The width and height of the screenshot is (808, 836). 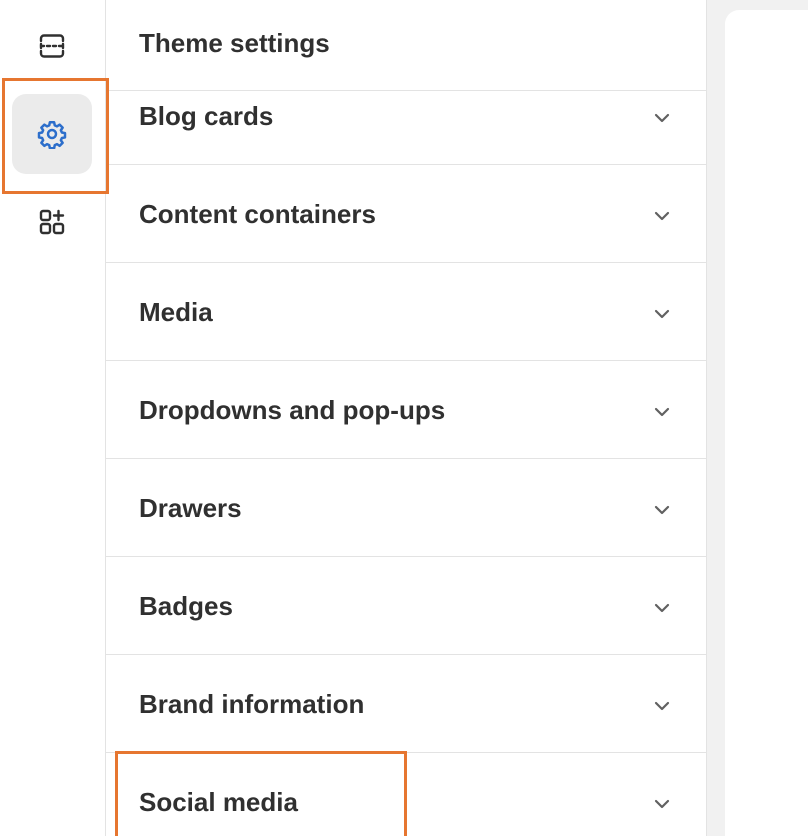 What do you see at coordinates (176, 312) in the screenshot?
I see `settings-row-label: Media` at bounding box center [176, 312].